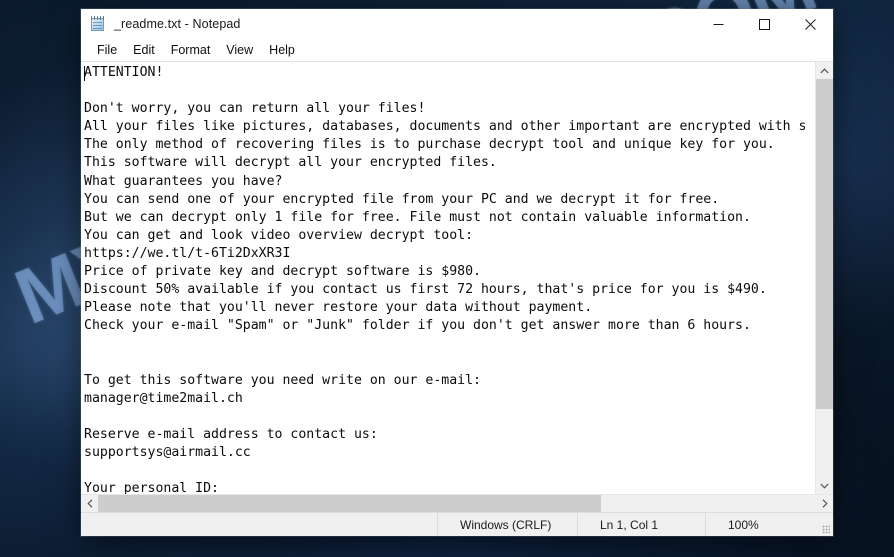 This screenshot has width=894, height=557. I want to click on minimize-button, so click(718, 24).